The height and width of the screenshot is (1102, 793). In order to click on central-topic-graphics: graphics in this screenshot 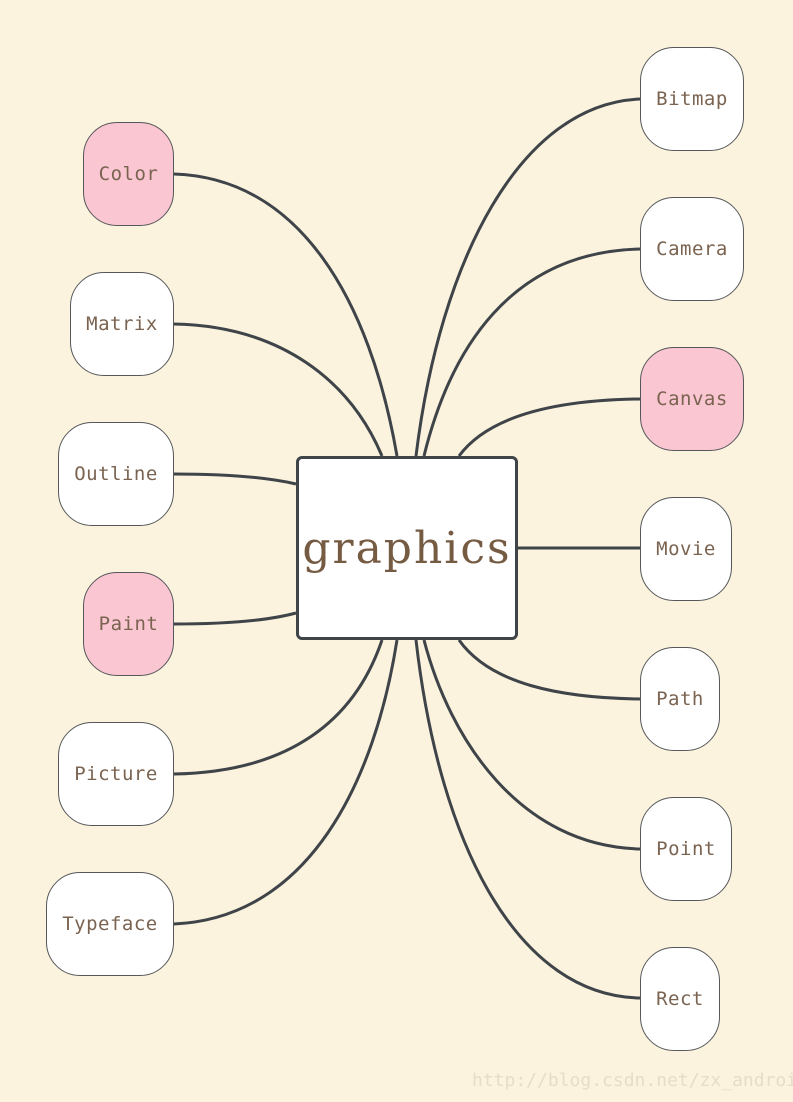, I will do `click(407, 548)`.